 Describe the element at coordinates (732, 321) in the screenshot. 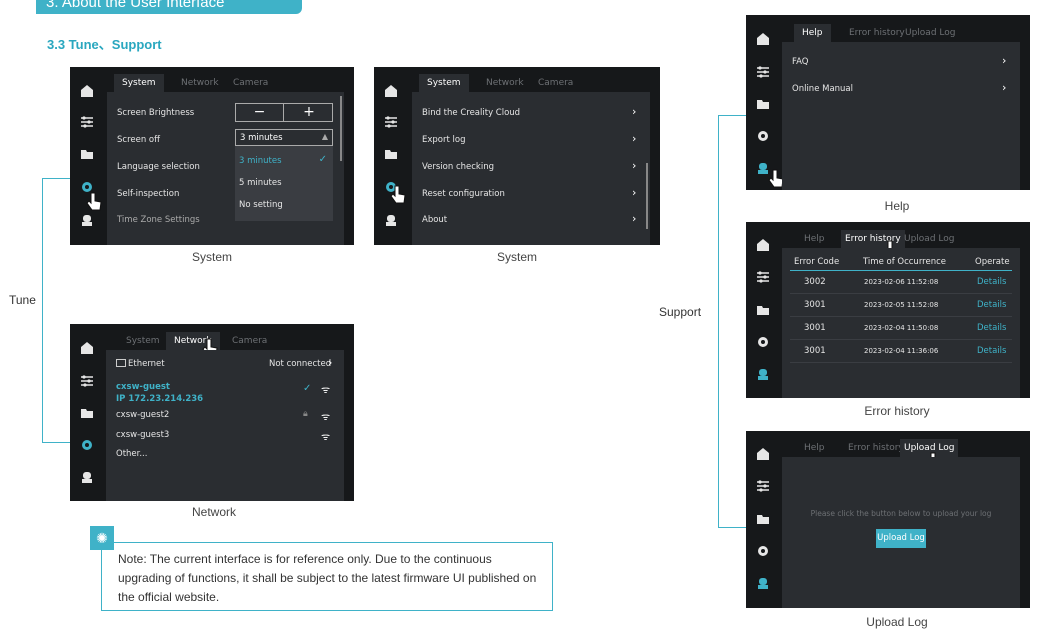

I see `support-bracket` at that location.